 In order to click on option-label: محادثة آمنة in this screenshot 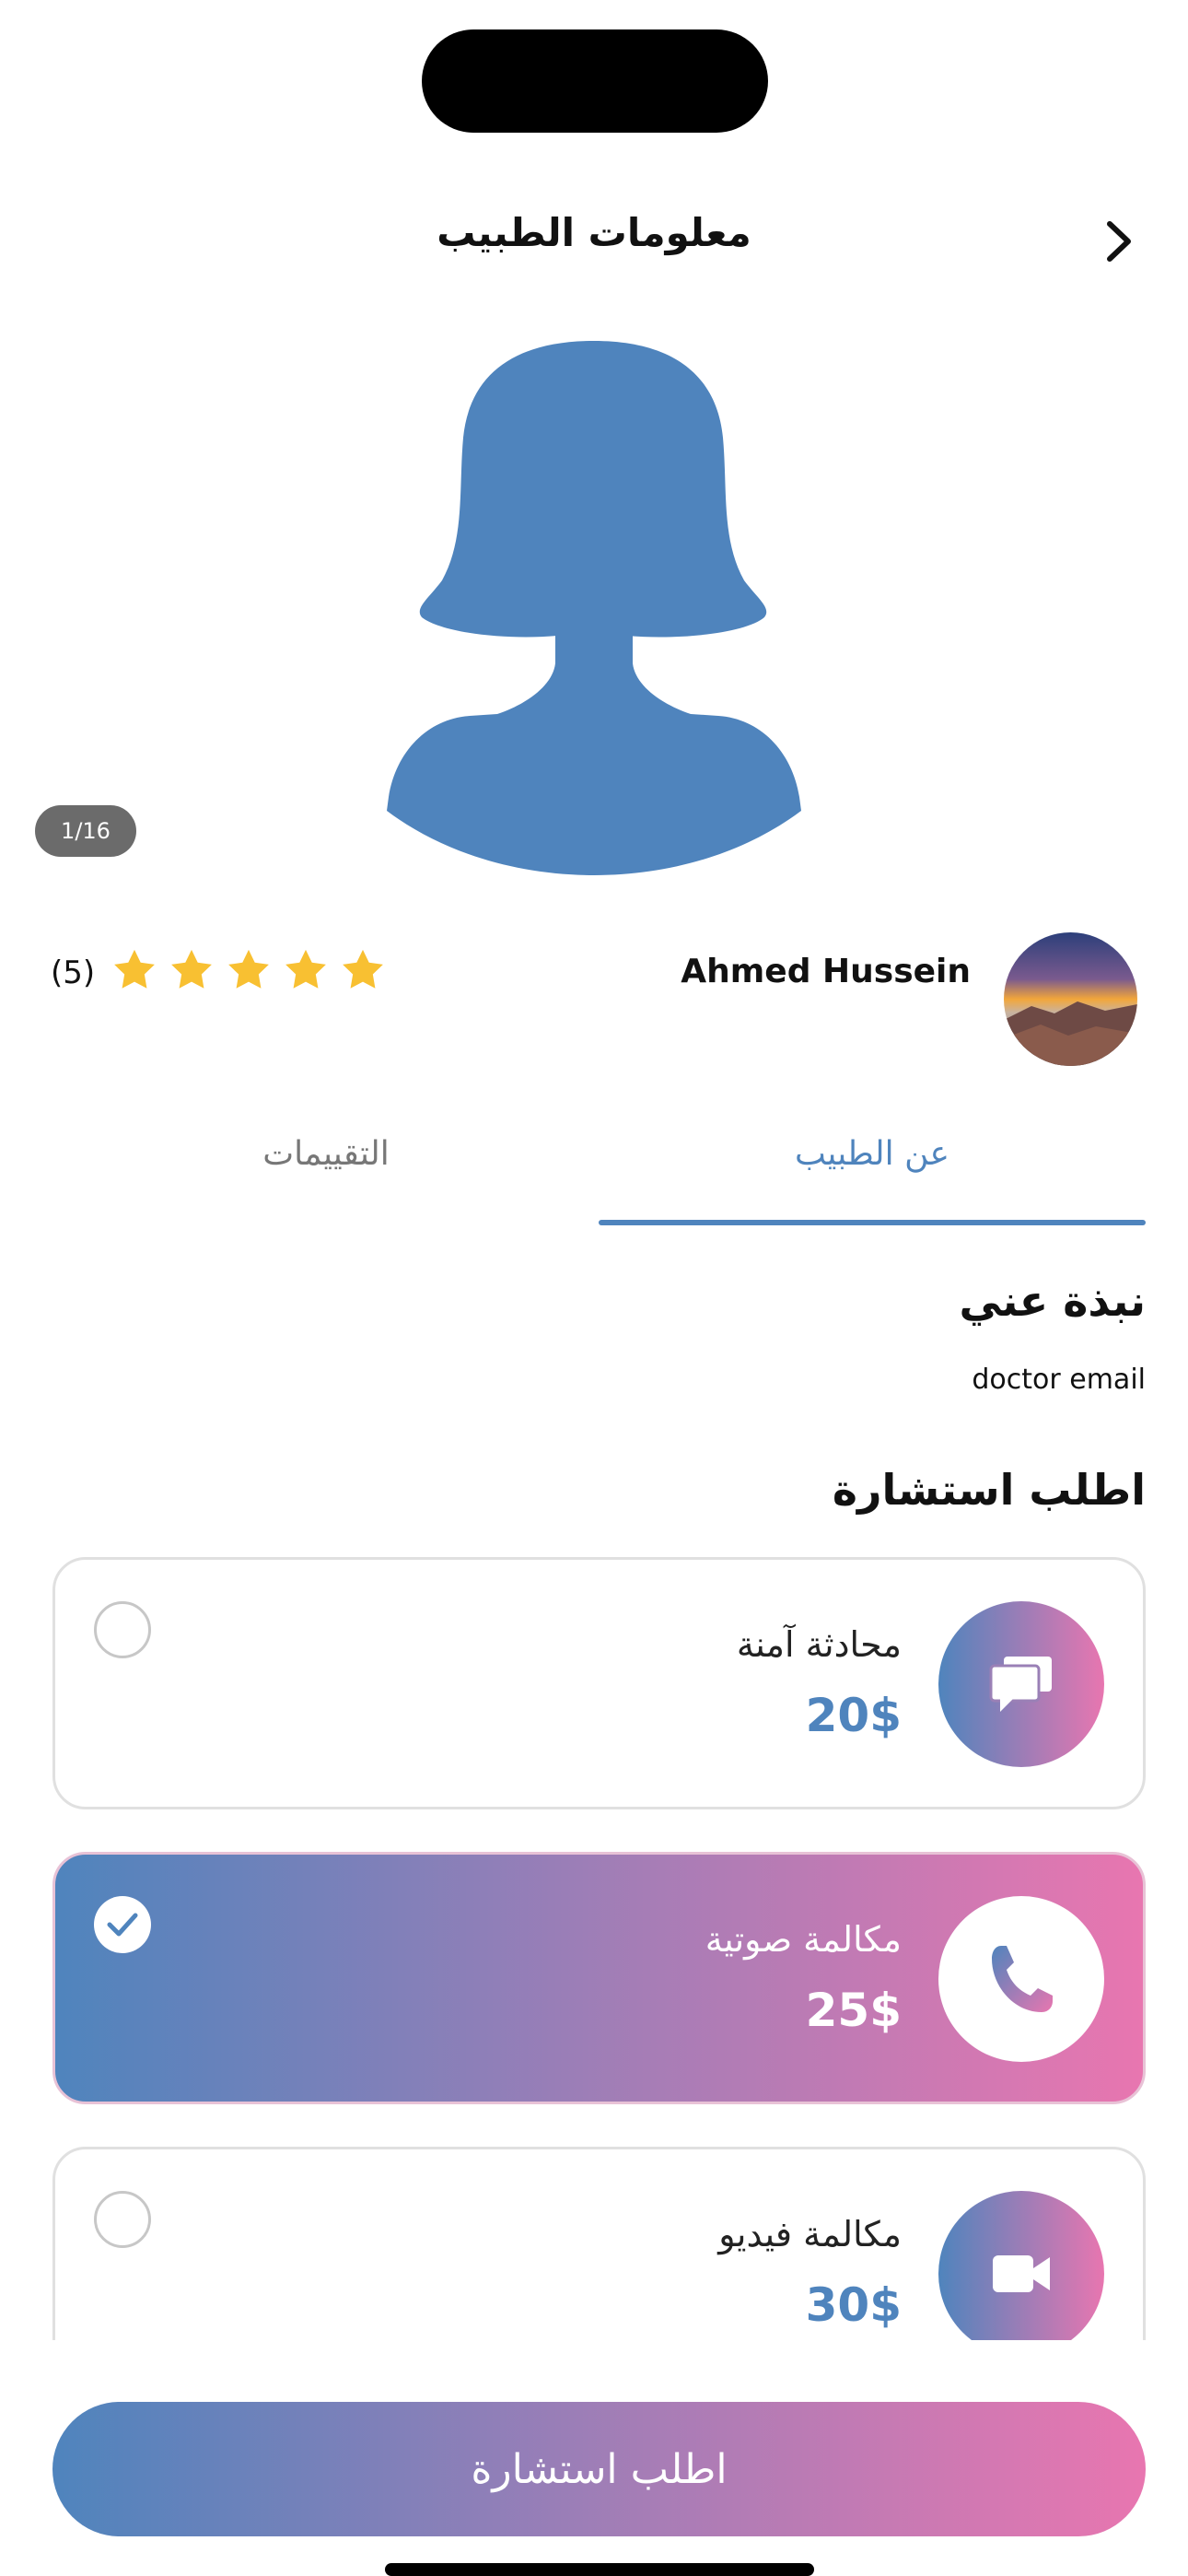, I will do `click(819, 1644)`.